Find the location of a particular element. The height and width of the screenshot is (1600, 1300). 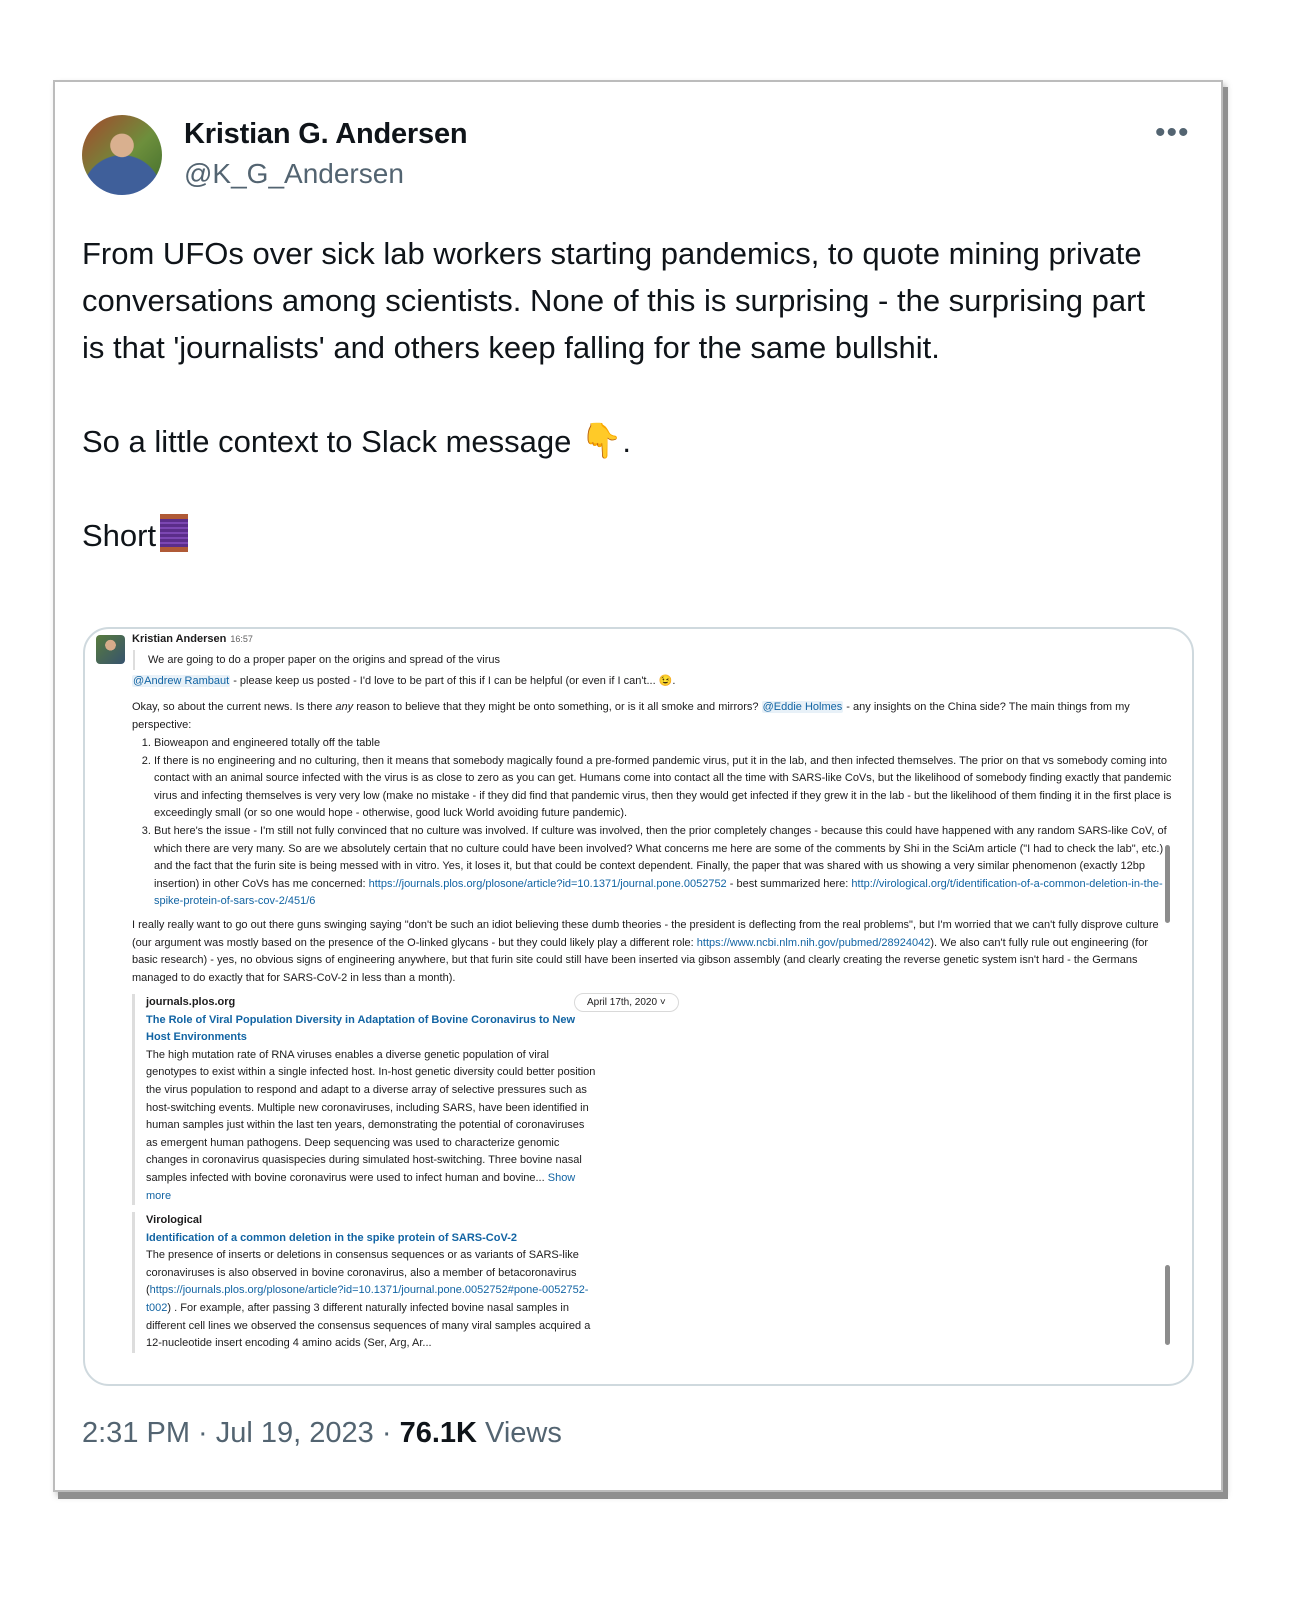

author-handle: @K_G_Andersen is located at coordinates (294, 174).